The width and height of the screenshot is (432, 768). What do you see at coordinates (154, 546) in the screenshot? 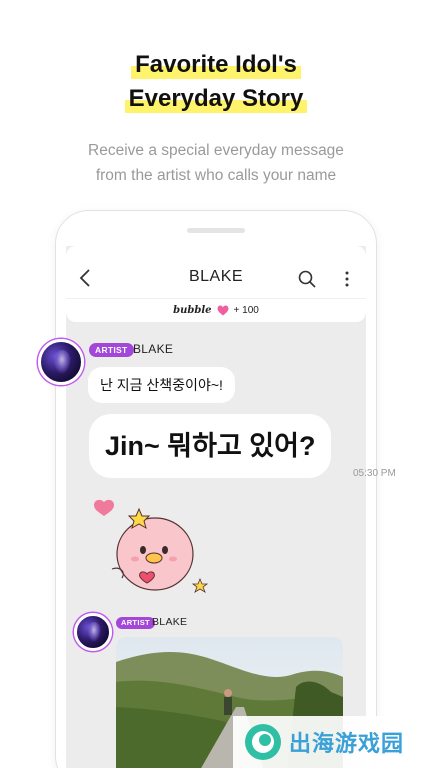
I see `pink-character-sticker` at bounding box center [154, 546].